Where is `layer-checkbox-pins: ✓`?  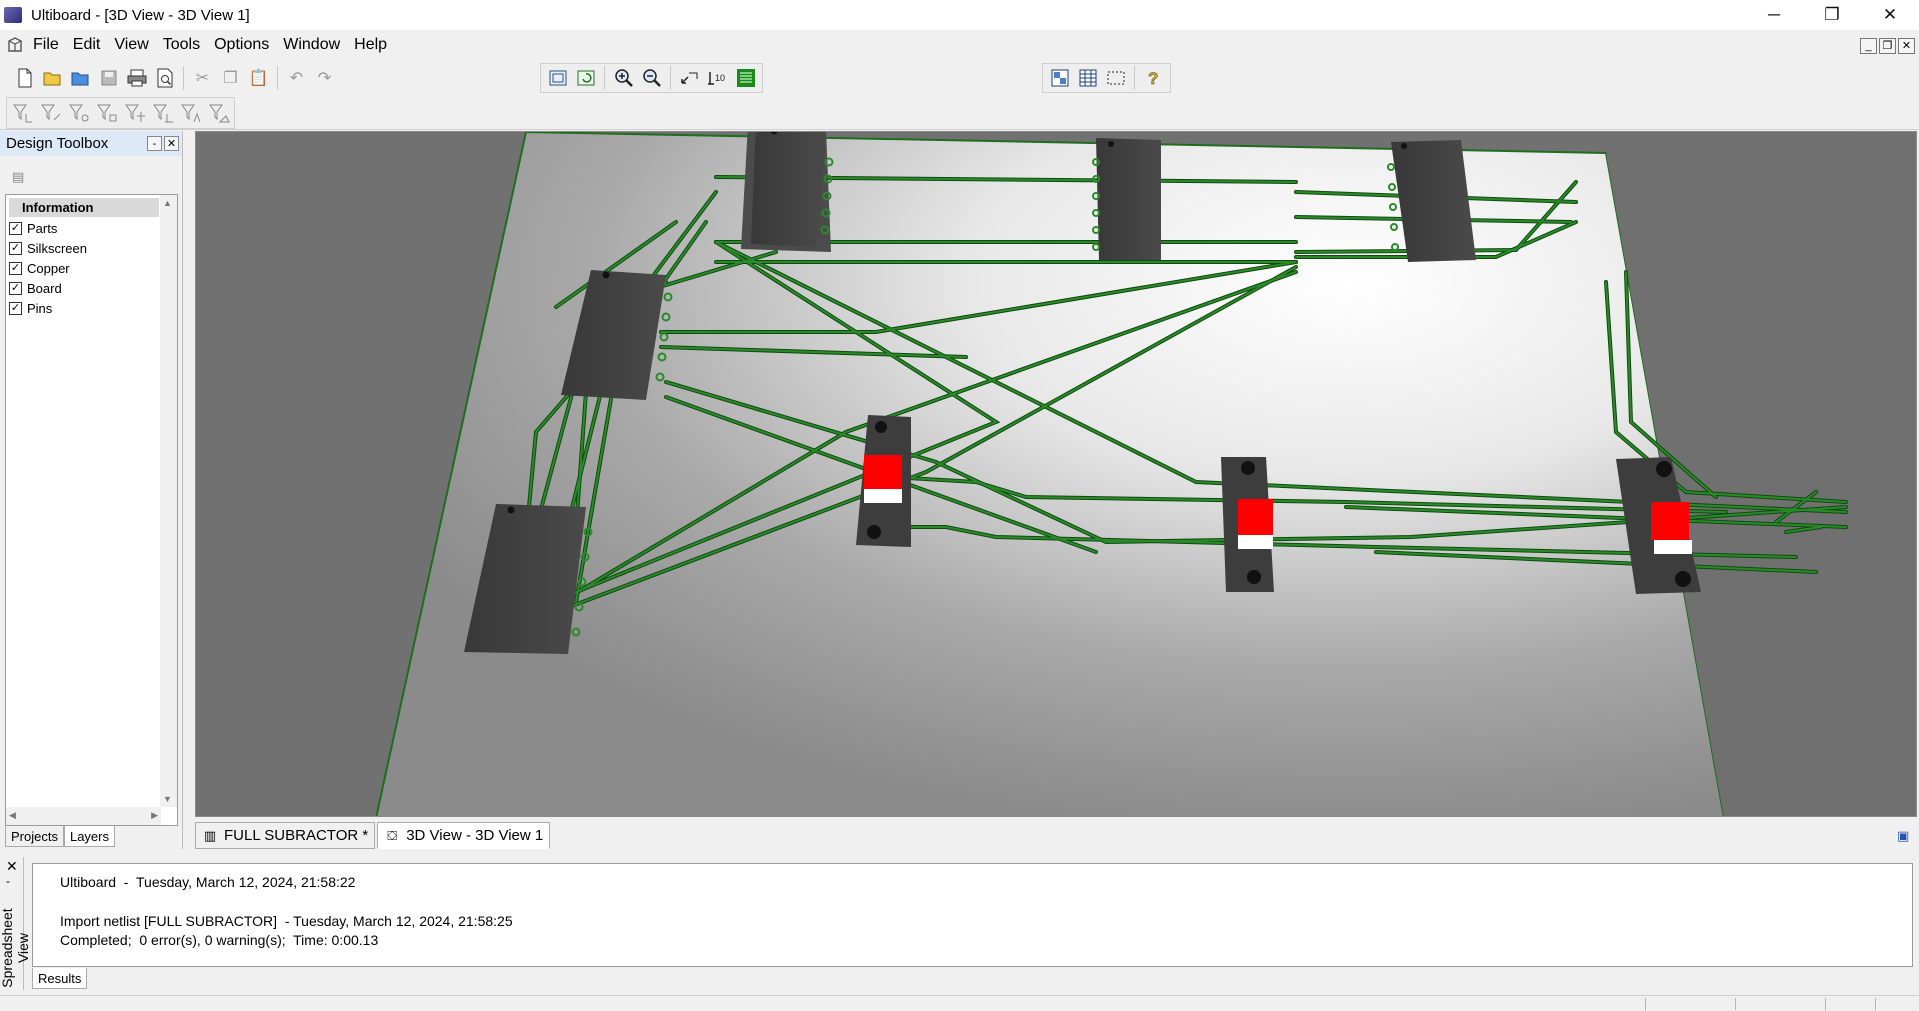 layer-checkbox-pins: ✓ is located at coordinates (15, 308).